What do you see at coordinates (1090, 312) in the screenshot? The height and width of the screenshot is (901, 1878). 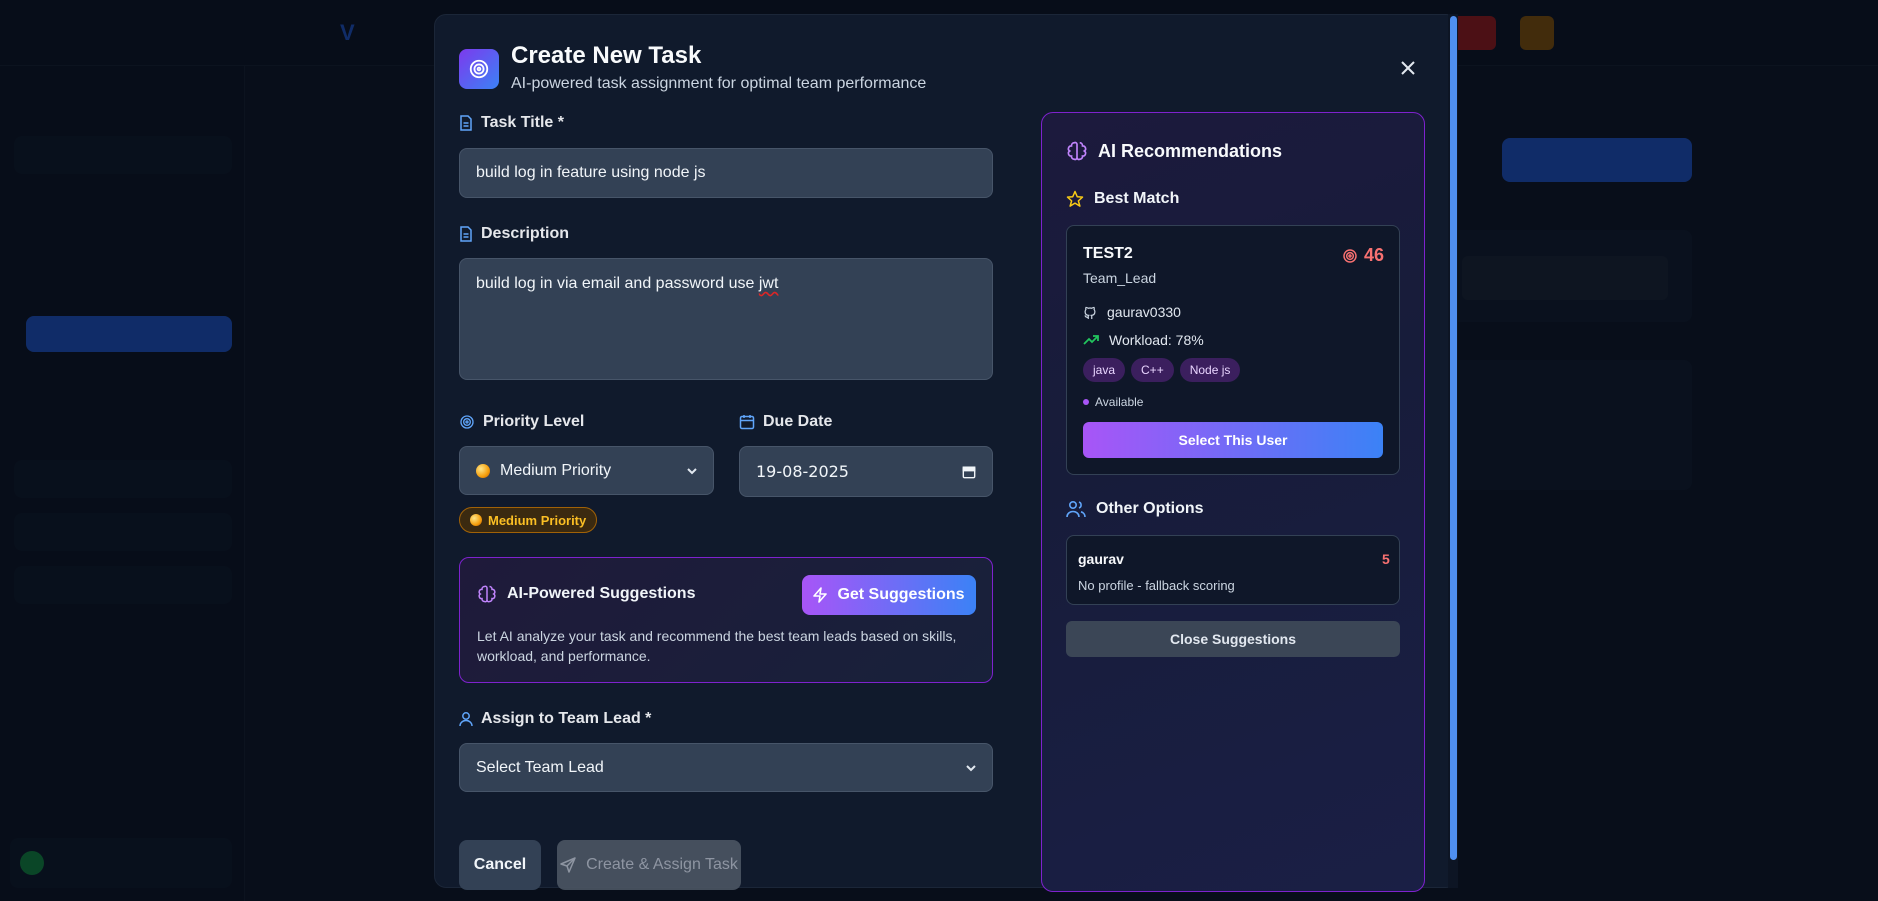 I see `github-icon` at bounding box center [1090, 312].